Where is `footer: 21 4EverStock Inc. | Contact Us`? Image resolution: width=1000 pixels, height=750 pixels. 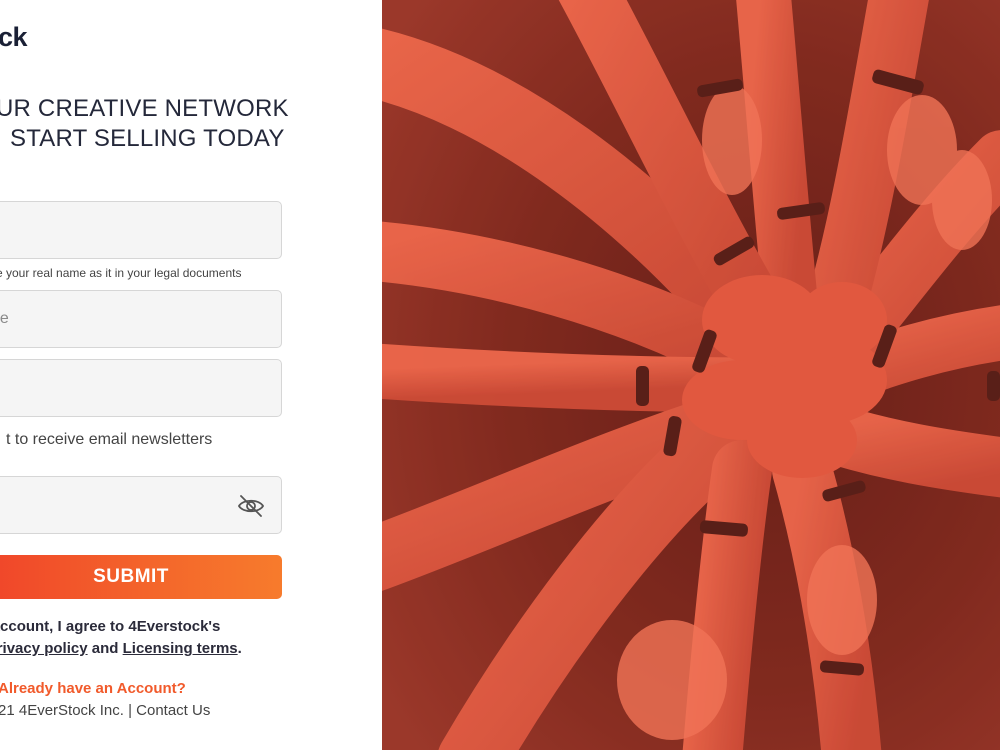
footer: 21 4EverStock Inc. | Contact Us is located at coordinates (105, 710).